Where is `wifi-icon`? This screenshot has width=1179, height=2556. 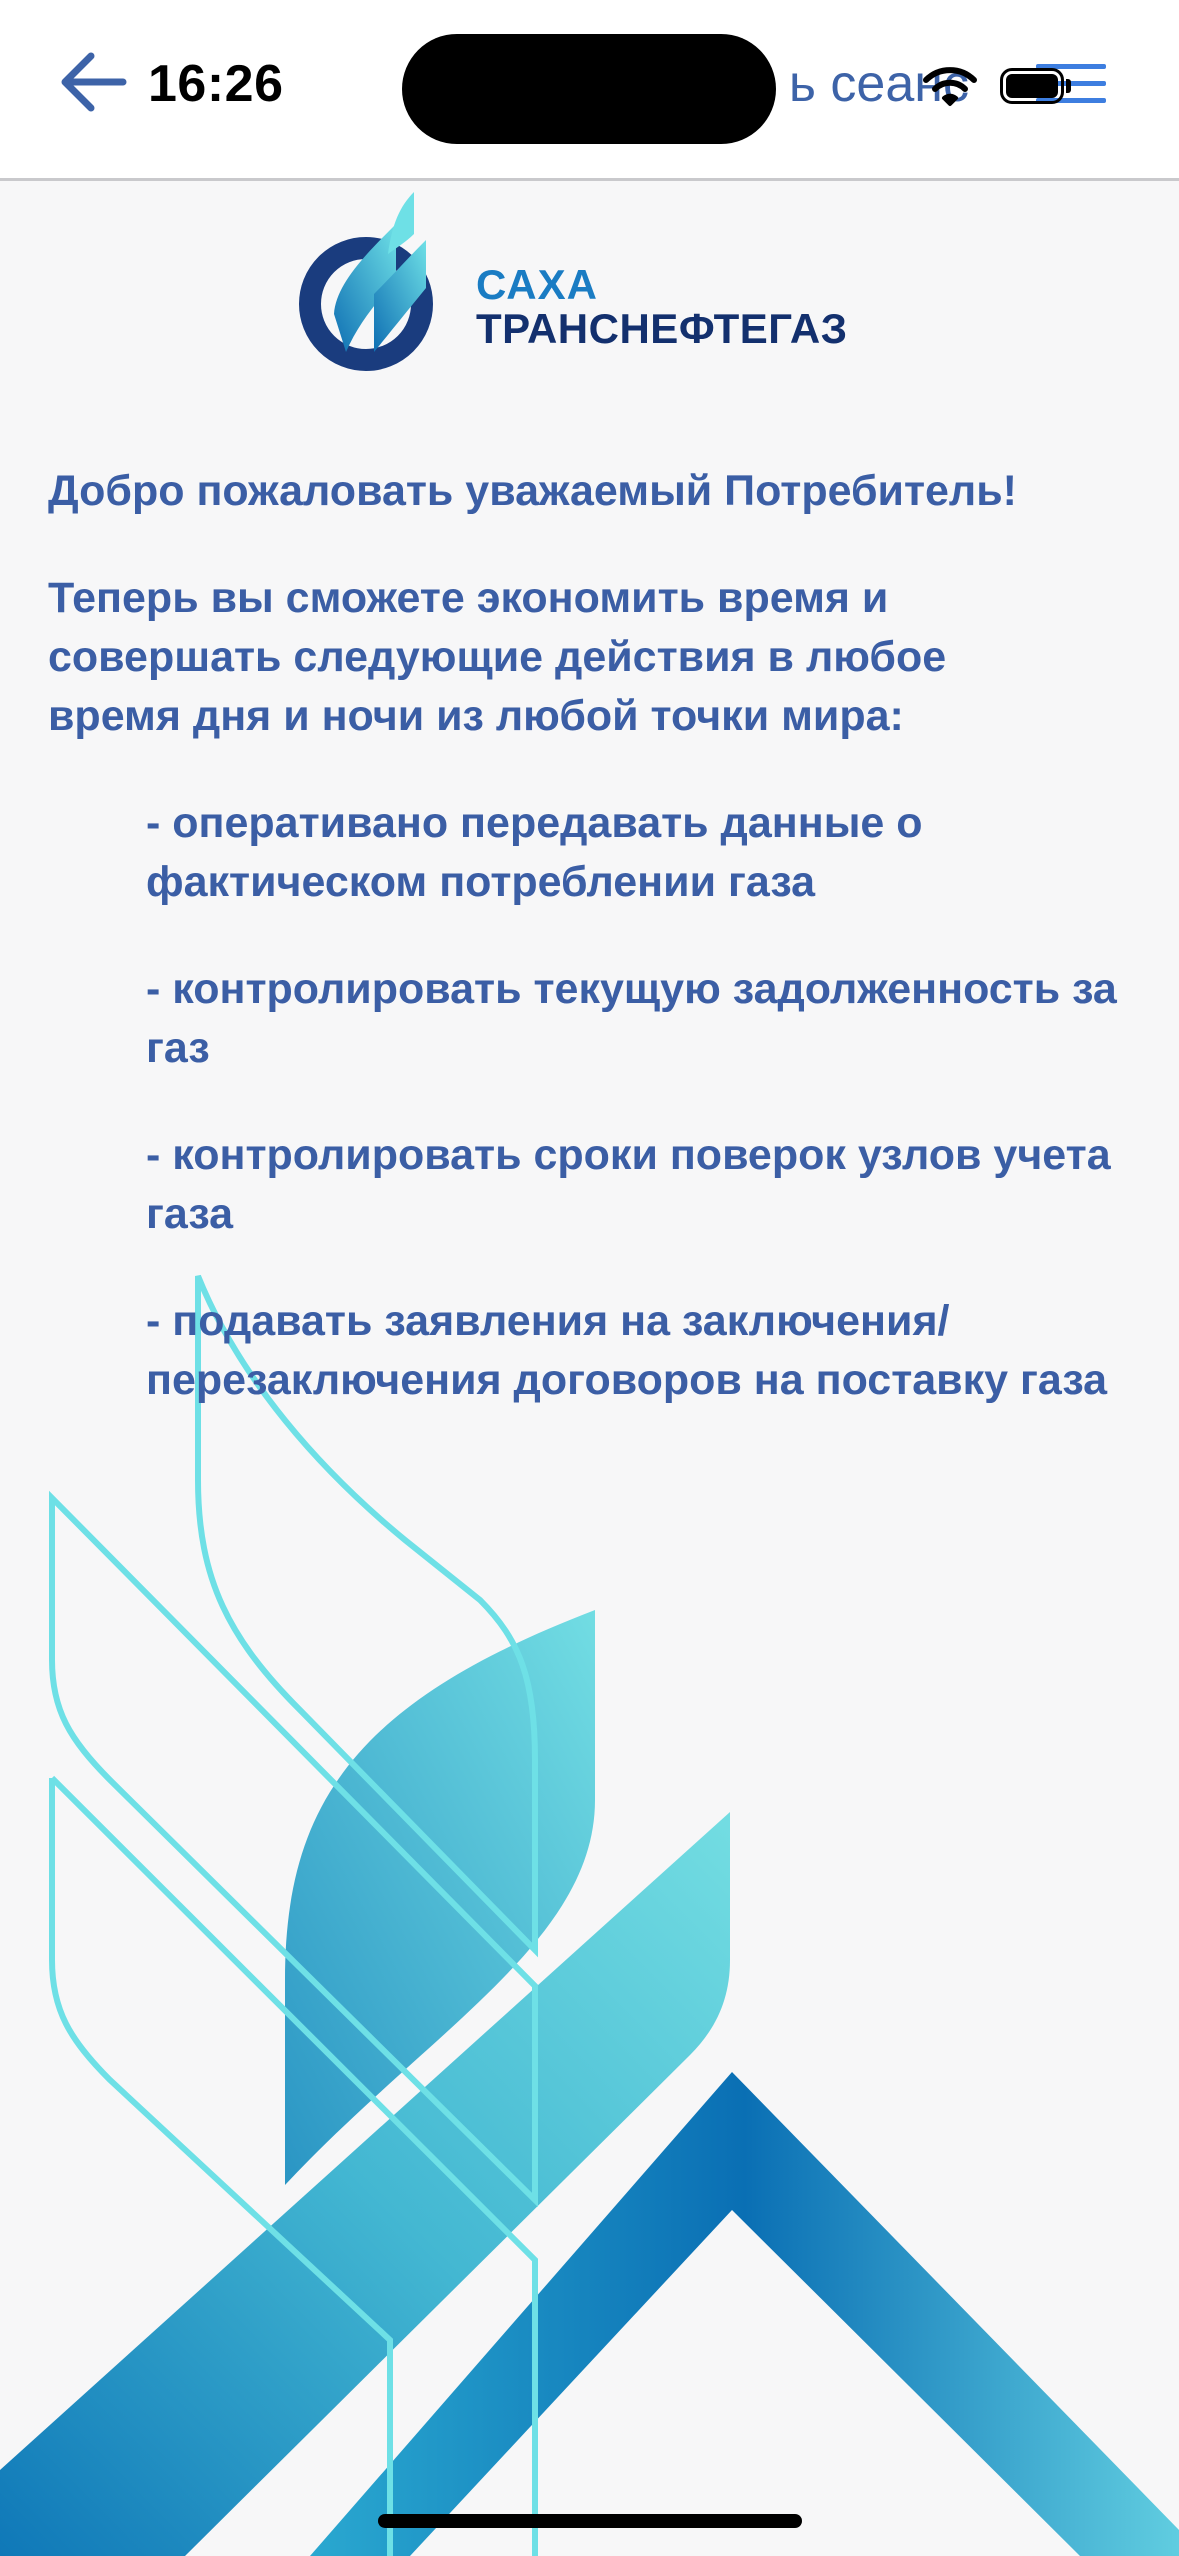
wifi-icon is located at coordinates (950, 86).